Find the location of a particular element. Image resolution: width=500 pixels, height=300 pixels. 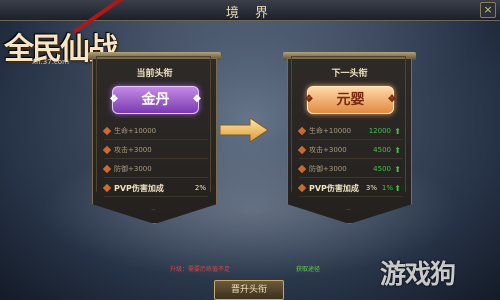

obtain-method-link: 获取途径 is located at coordinates (308, 268).